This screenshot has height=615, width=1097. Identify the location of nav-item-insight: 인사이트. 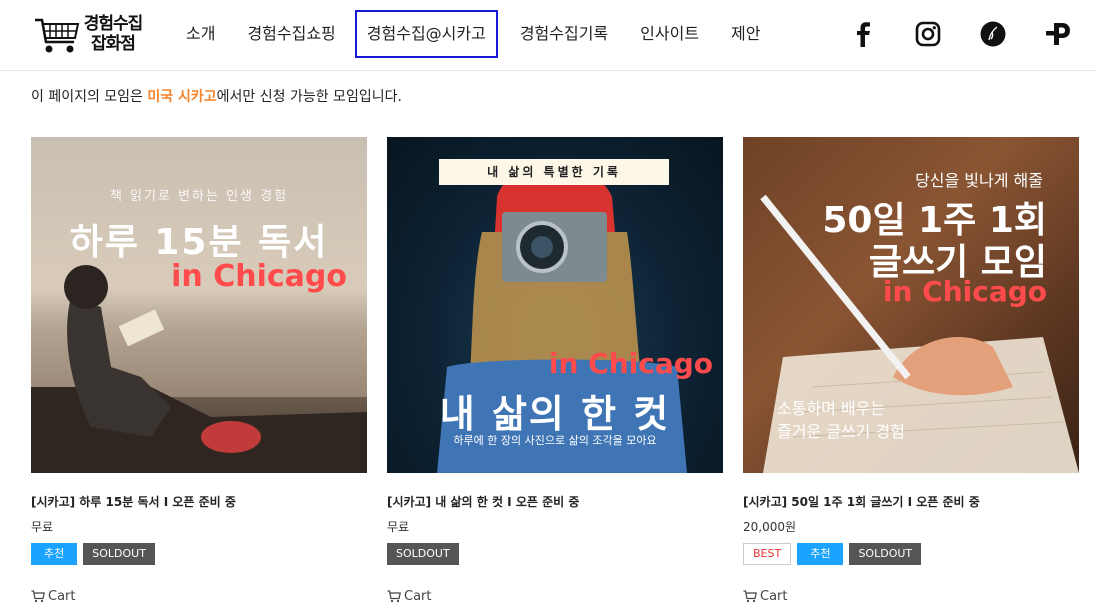
(669, 34).